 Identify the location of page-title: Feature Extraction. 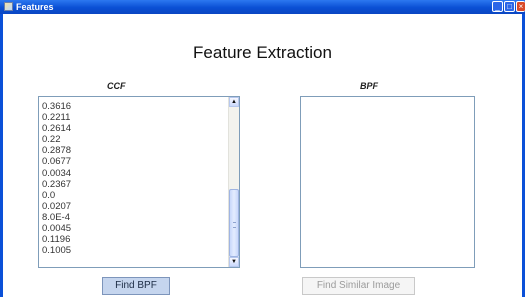
(262, 52).